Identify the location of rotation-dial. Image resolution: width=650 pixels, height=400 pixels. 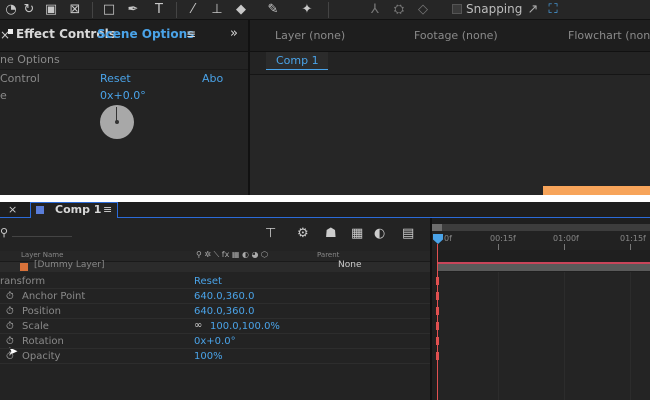
(117, 122).